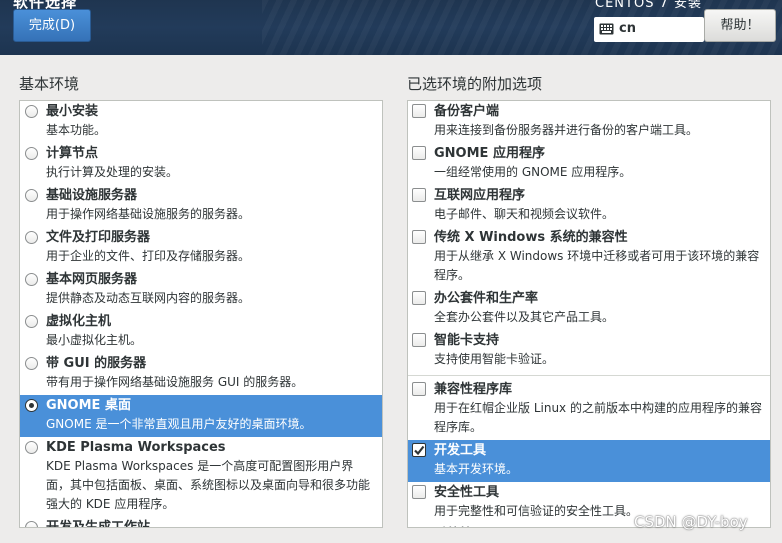 This screenshot has height=543, width=782. Describe the element at coordinates (467, 111) in the screenshot. I see `addon-title: 备份客户端` at that location.